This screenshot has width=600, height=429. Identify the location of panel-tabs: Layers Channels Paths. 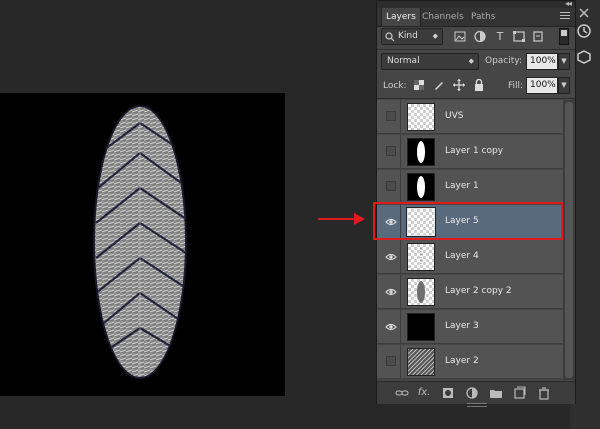
(476, 17).